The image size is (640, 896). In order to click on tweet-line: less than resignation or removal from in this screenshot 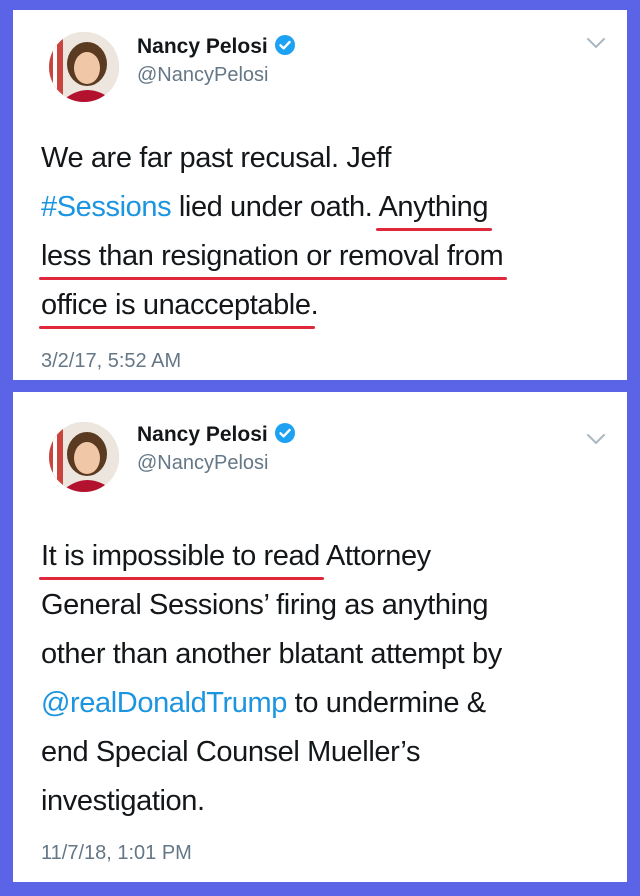, I will do `click(314, 256)`.